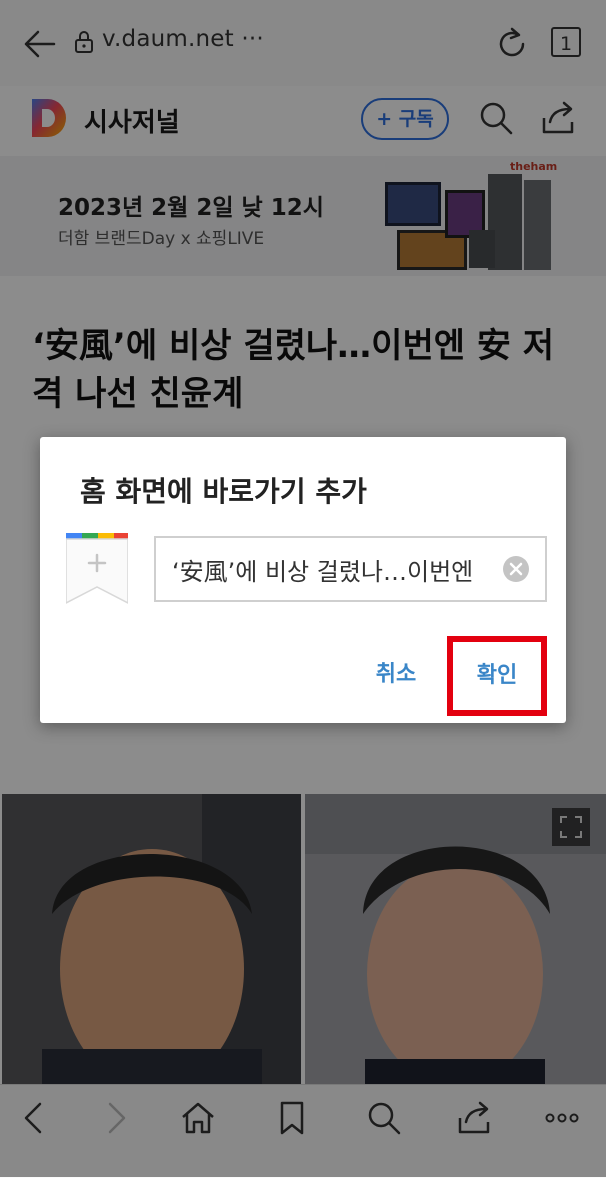  I want to click on confirm-button: 확인, so click(497, 676).